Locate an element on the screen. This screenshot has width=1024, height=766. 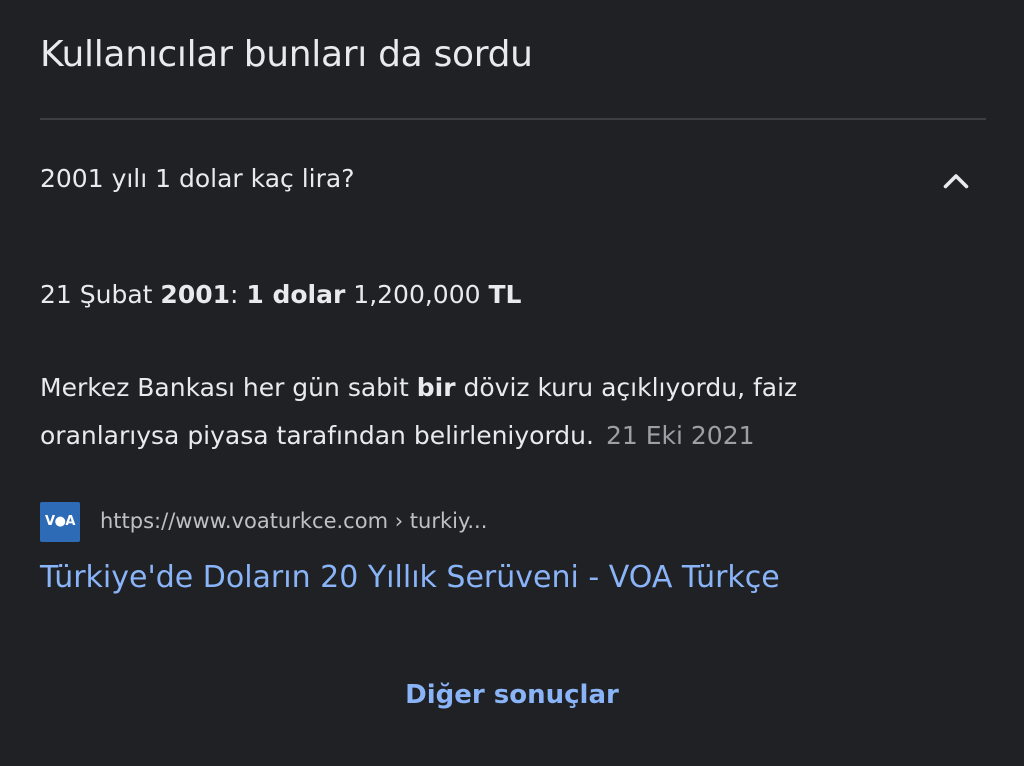
more-results-button: Diğer sonuçlar is located at coordinates (512, 695).